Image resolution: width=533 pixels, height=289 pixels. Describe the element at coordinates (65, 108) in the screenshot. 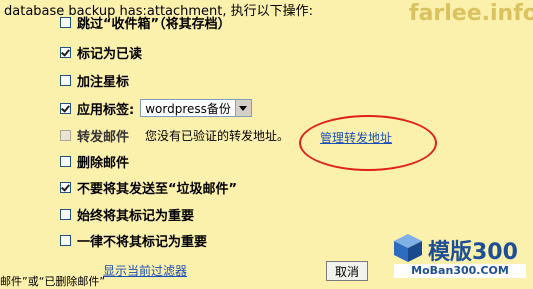

I see `apply-label-checkbox` at that location.